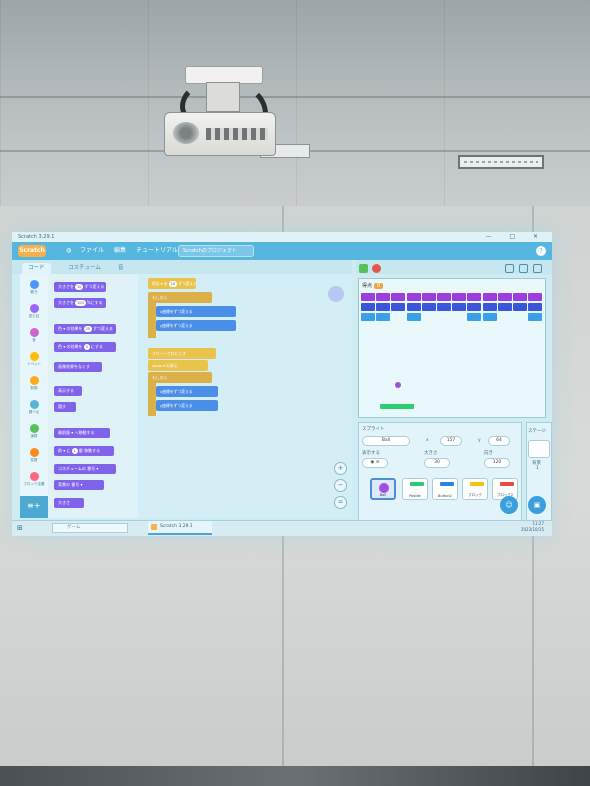 The image size is (590, 786). What do you see at coordinates (431, 453) in the screenshot?
I see `size-label: 大きさ` at bounding box center [431, 453].